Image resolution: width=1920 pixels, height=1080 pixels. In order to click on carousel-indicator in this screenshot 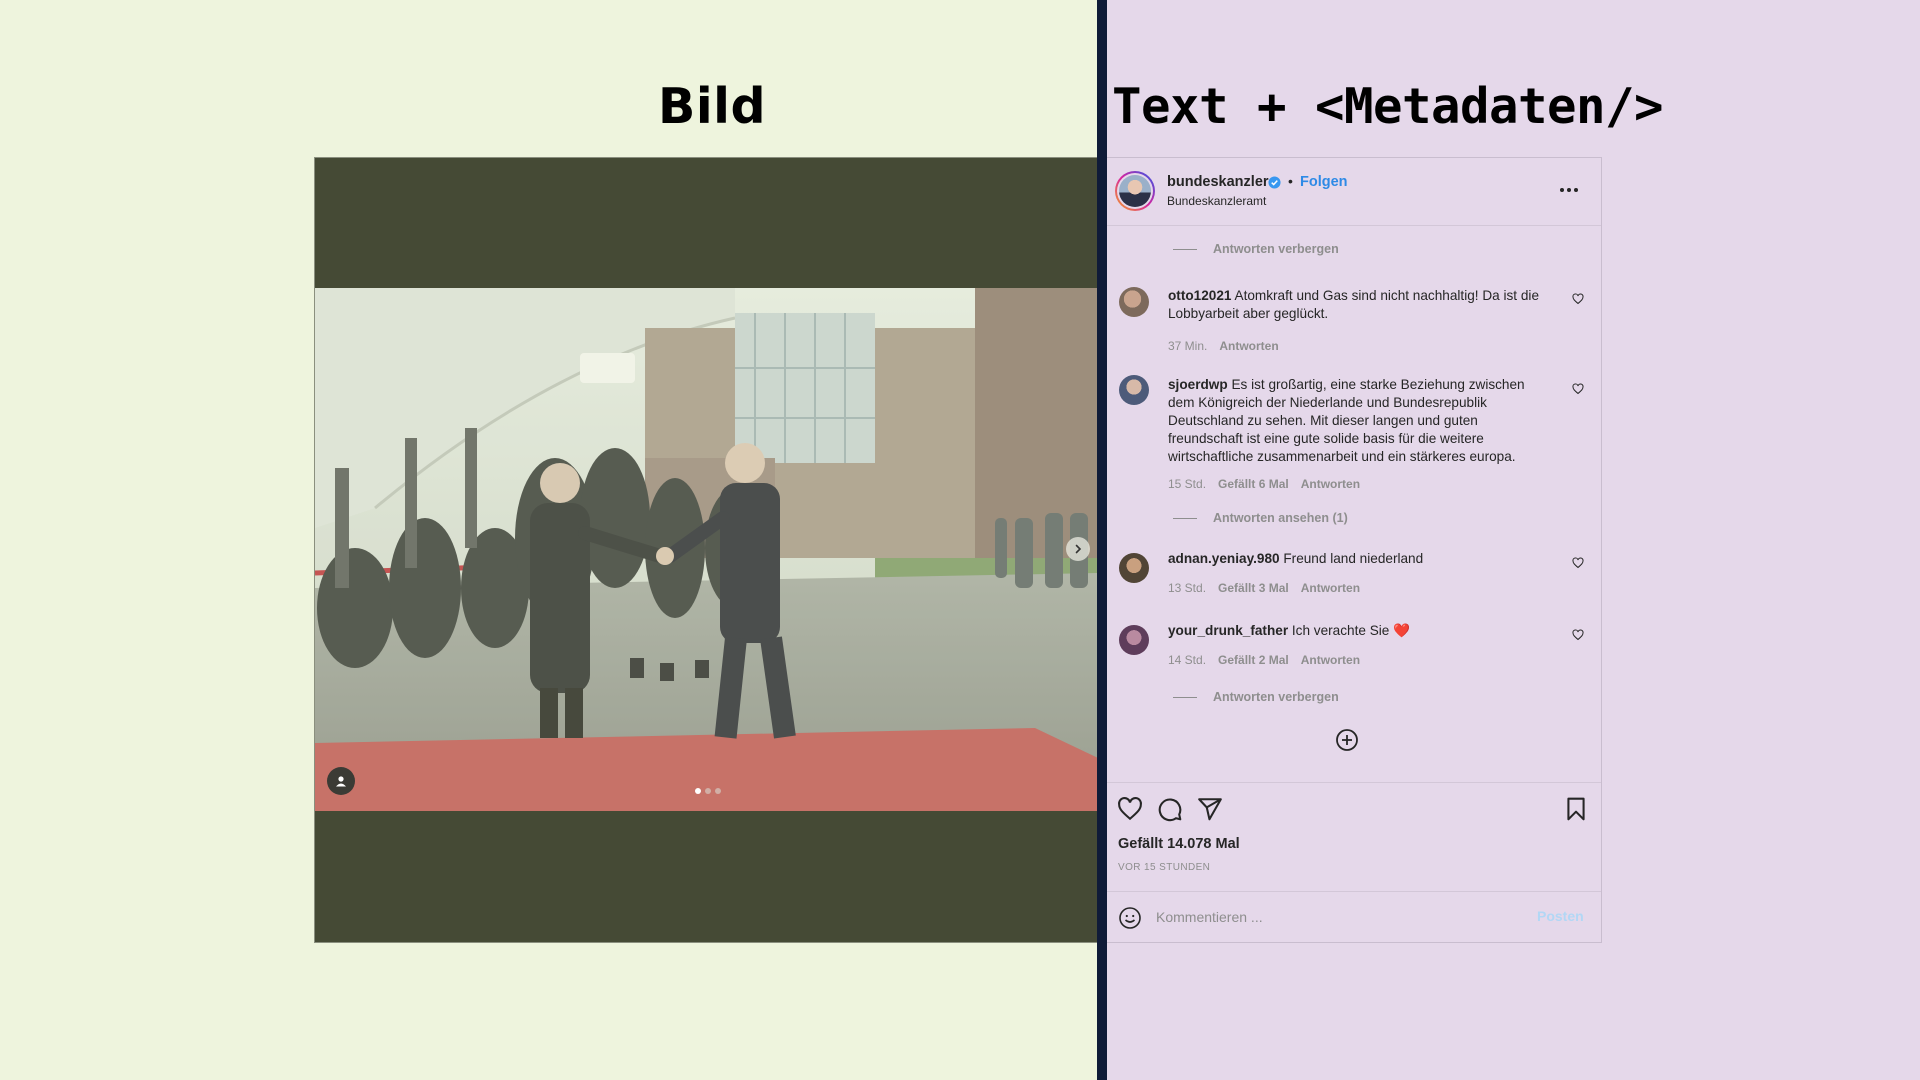, I will do `click(708, 791)`.